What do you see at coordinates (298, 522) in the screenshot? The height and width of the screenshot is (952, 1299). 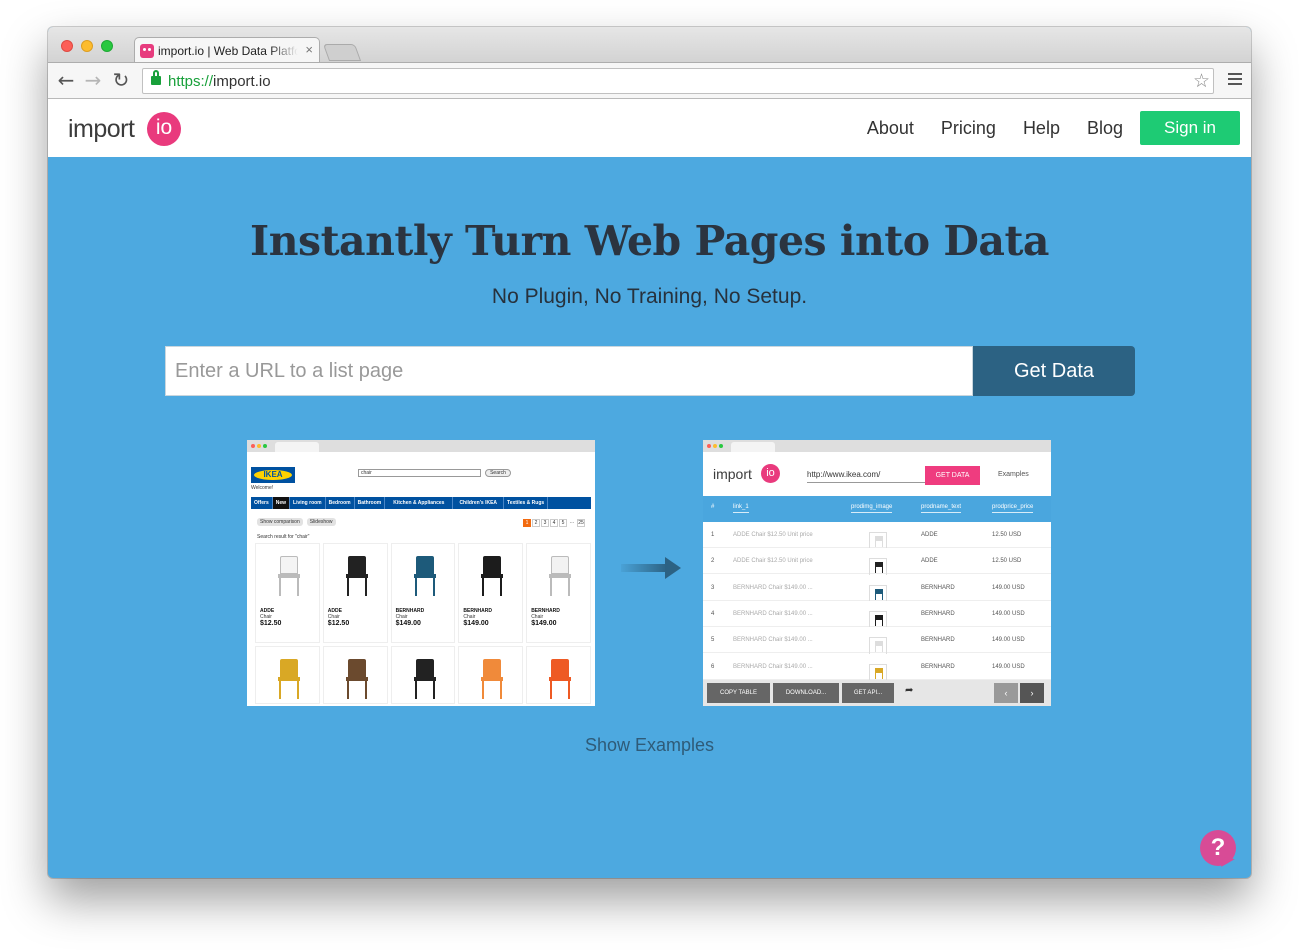 I see `ikea-pills: Show comparison Slideshow` at bounding box center [298, 522].